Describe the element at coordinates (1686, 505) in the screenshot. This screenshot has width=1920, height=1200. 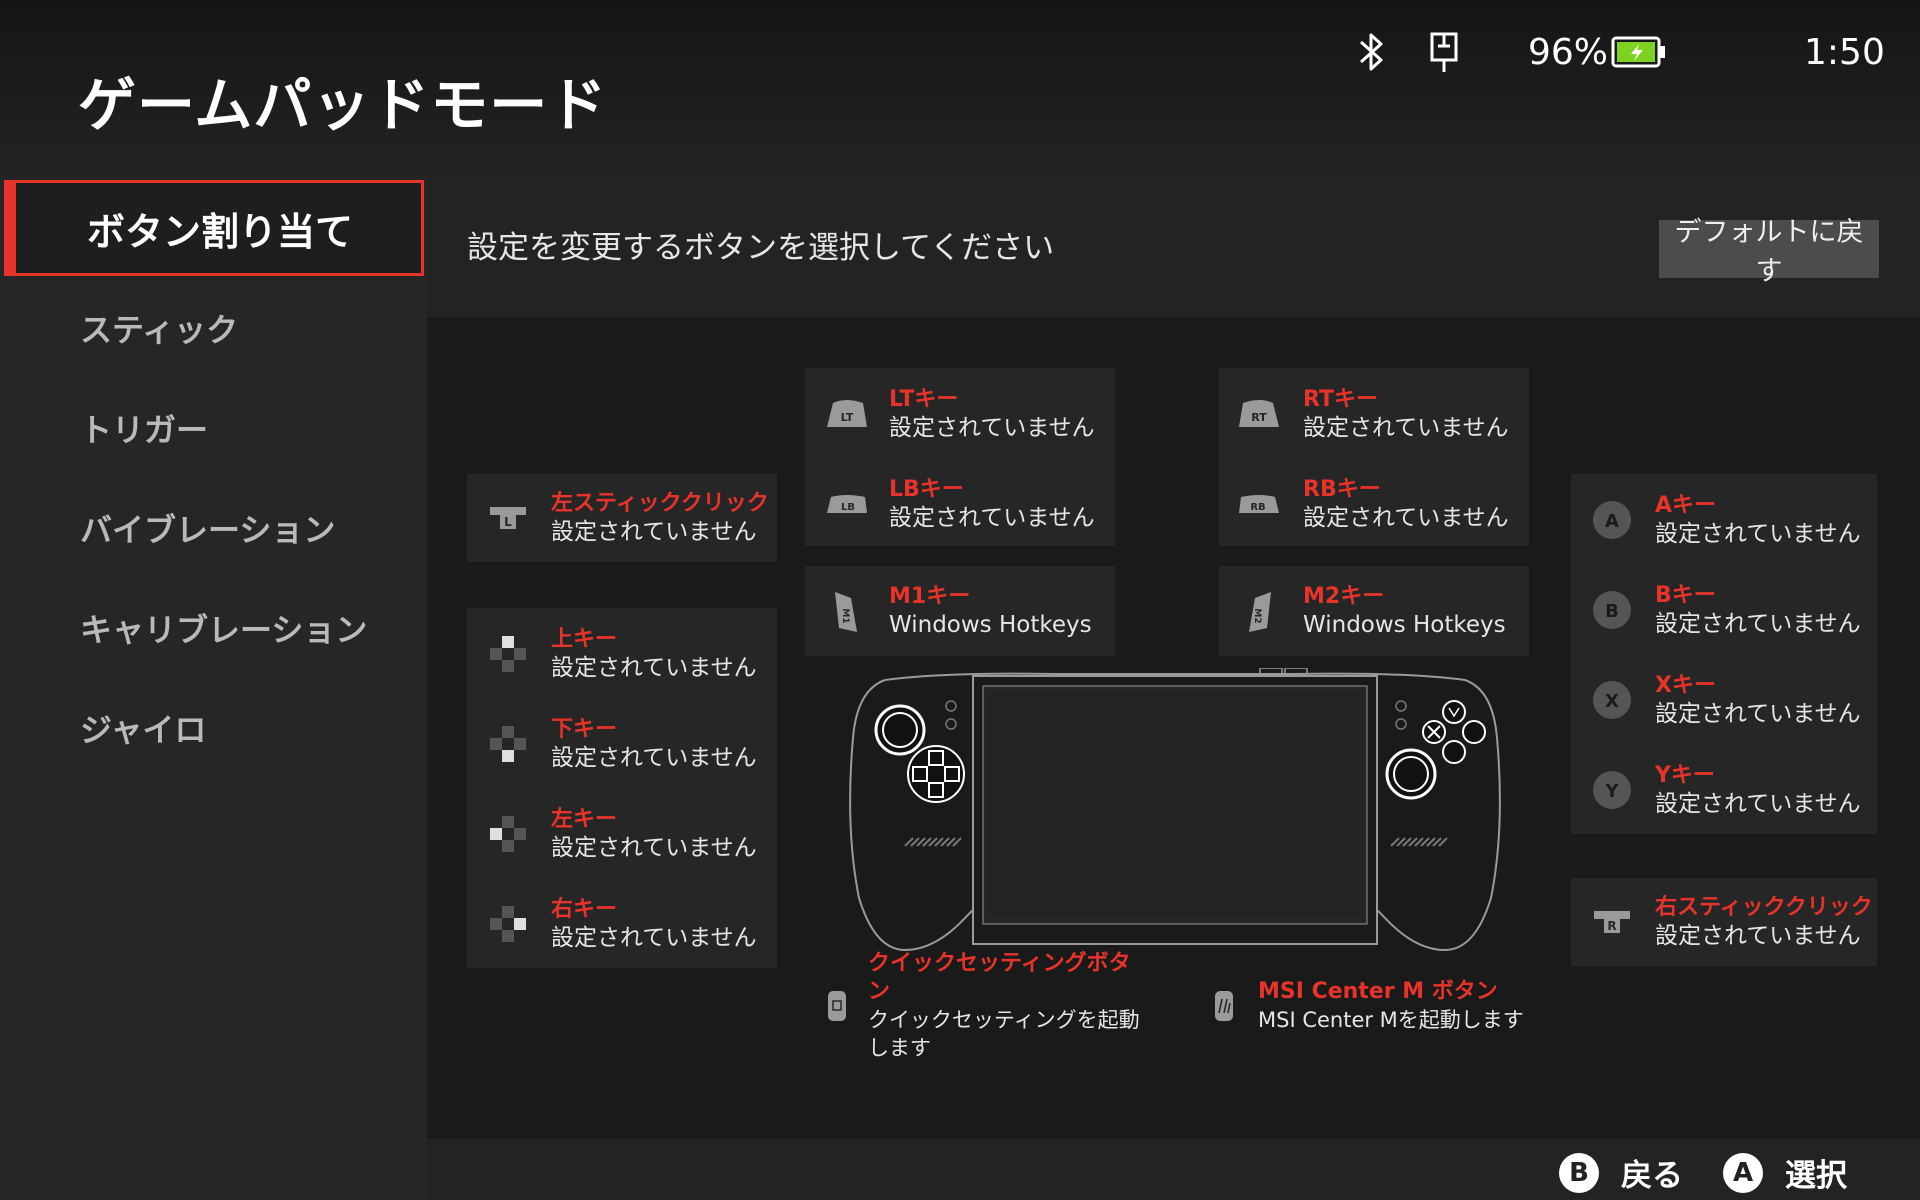
I see `a-key-label: Aキー` at that location.